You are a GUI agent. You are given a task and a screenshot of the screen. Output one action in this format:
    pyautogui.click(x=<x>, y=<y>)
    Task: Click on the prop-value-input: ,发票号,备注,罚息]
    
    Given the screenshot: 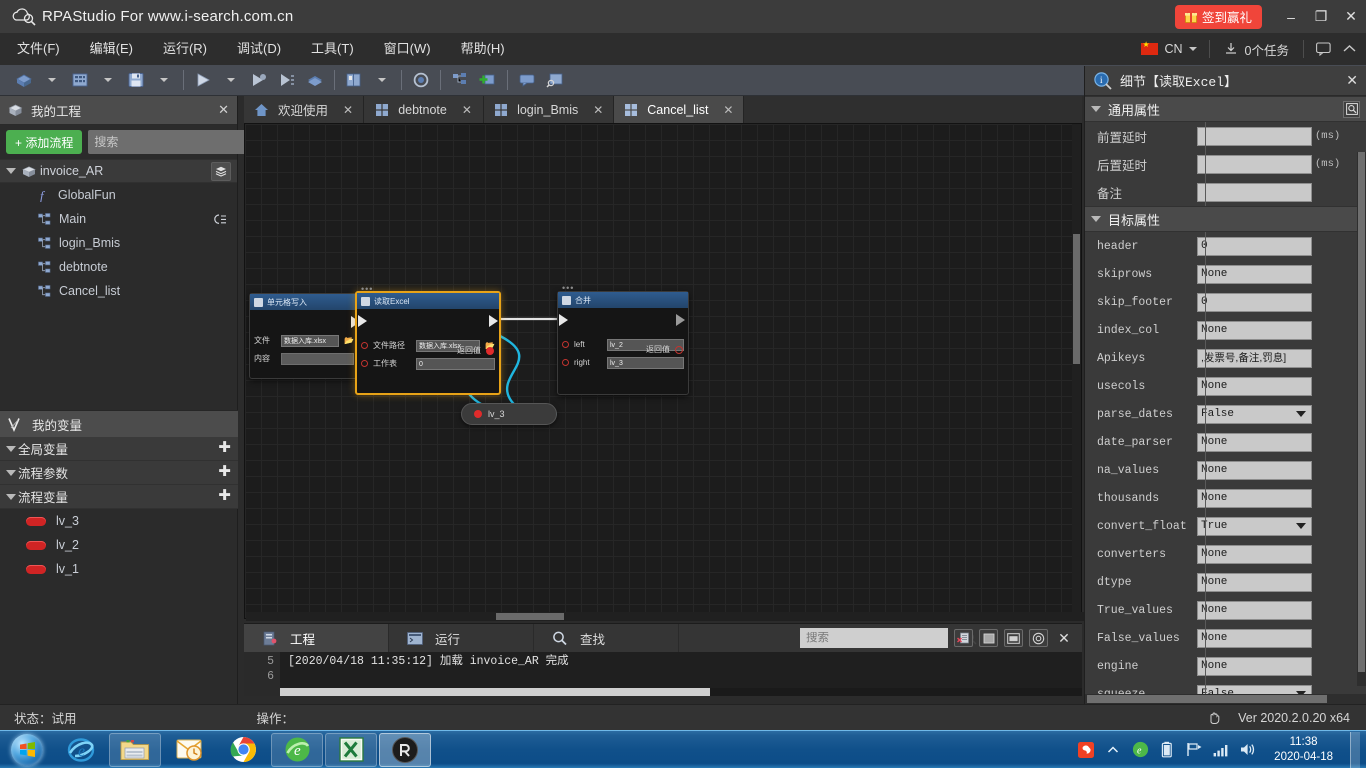 What is the action you would take?
    pyautogui.click(x=1254, y=358)
    